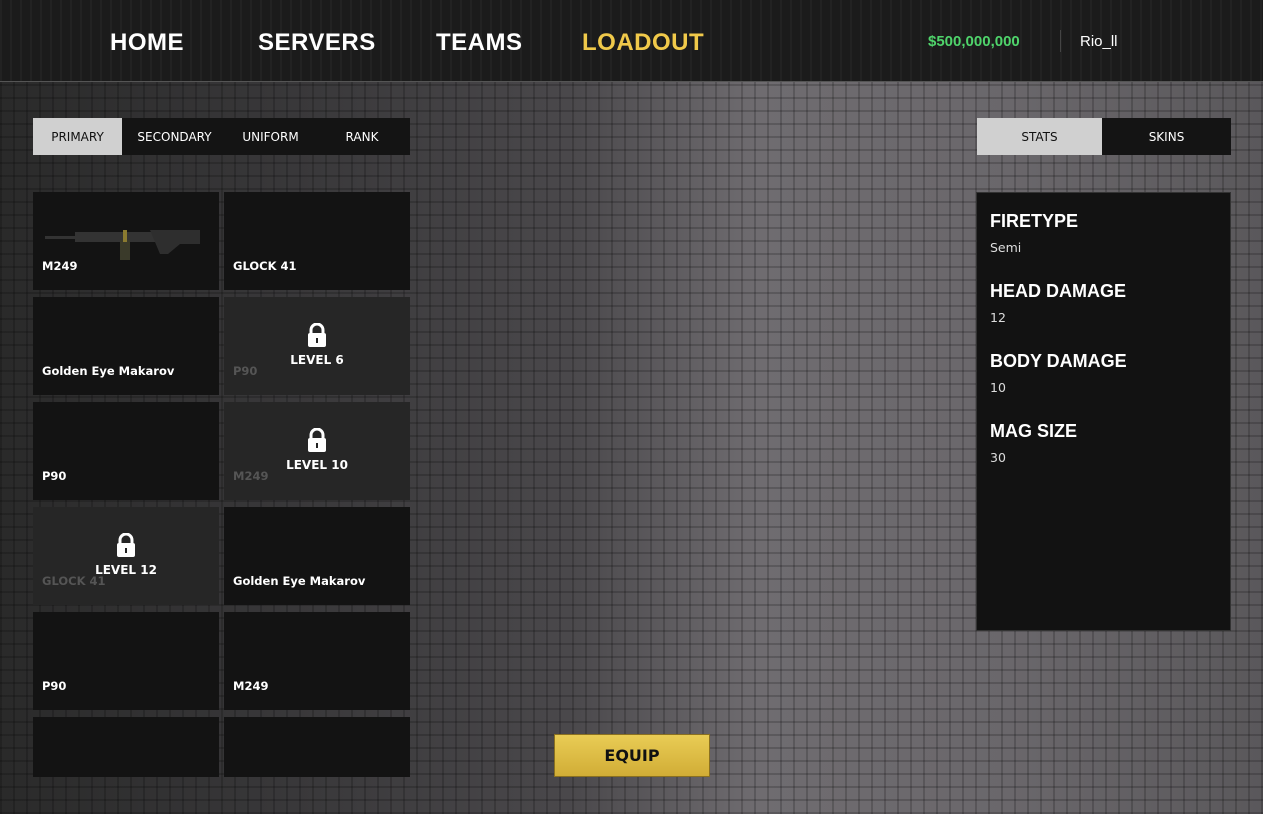  I want to click on lock-level-label: LEVEL 12, so click(126, 570).